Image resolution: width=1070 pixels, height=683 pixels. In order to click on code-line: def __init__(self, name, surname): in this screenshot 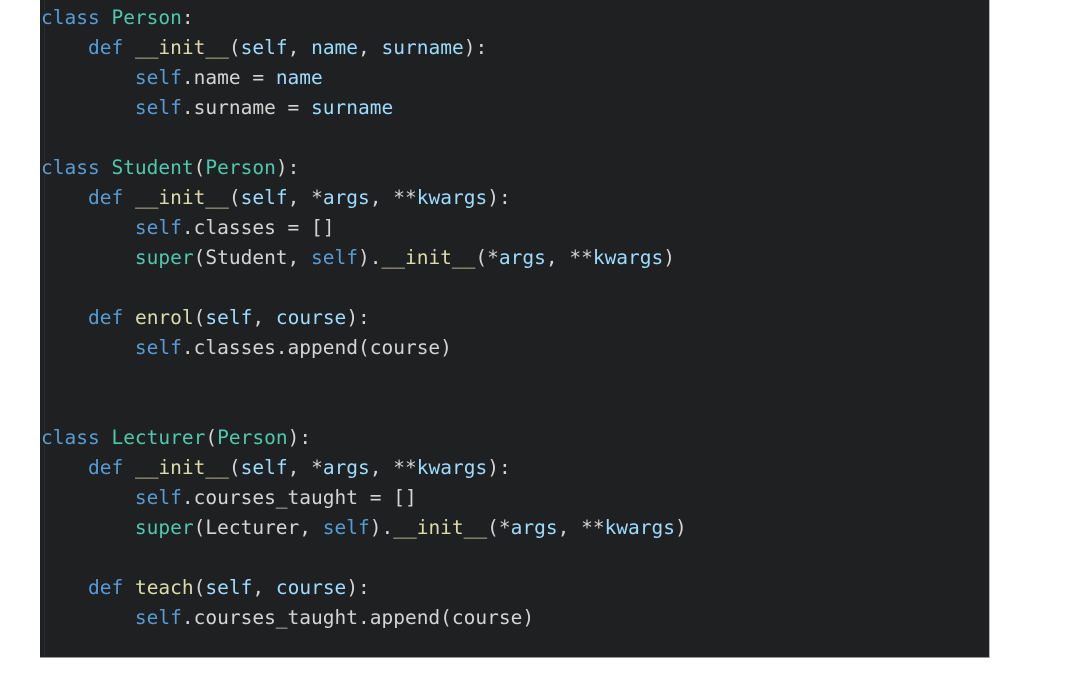, I will do `click(514, 48)`.